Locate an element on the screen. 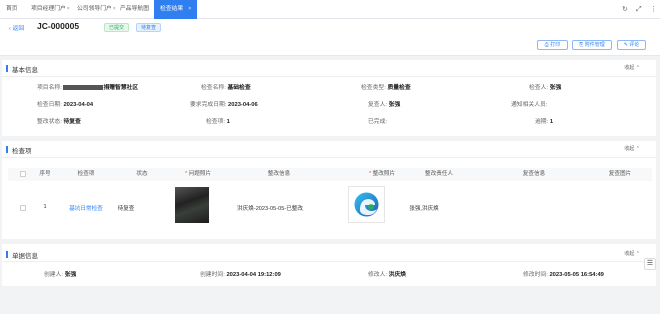 The image size is (660, 314). field-label: 整改状态: is located at coordinates (49, 122).